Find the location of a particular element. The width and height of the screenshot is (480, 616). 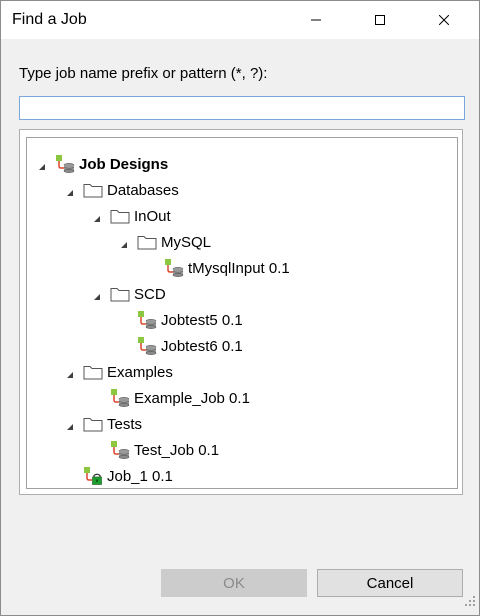

tree-folder-node: MySQL is located at coordinates (165, 242).